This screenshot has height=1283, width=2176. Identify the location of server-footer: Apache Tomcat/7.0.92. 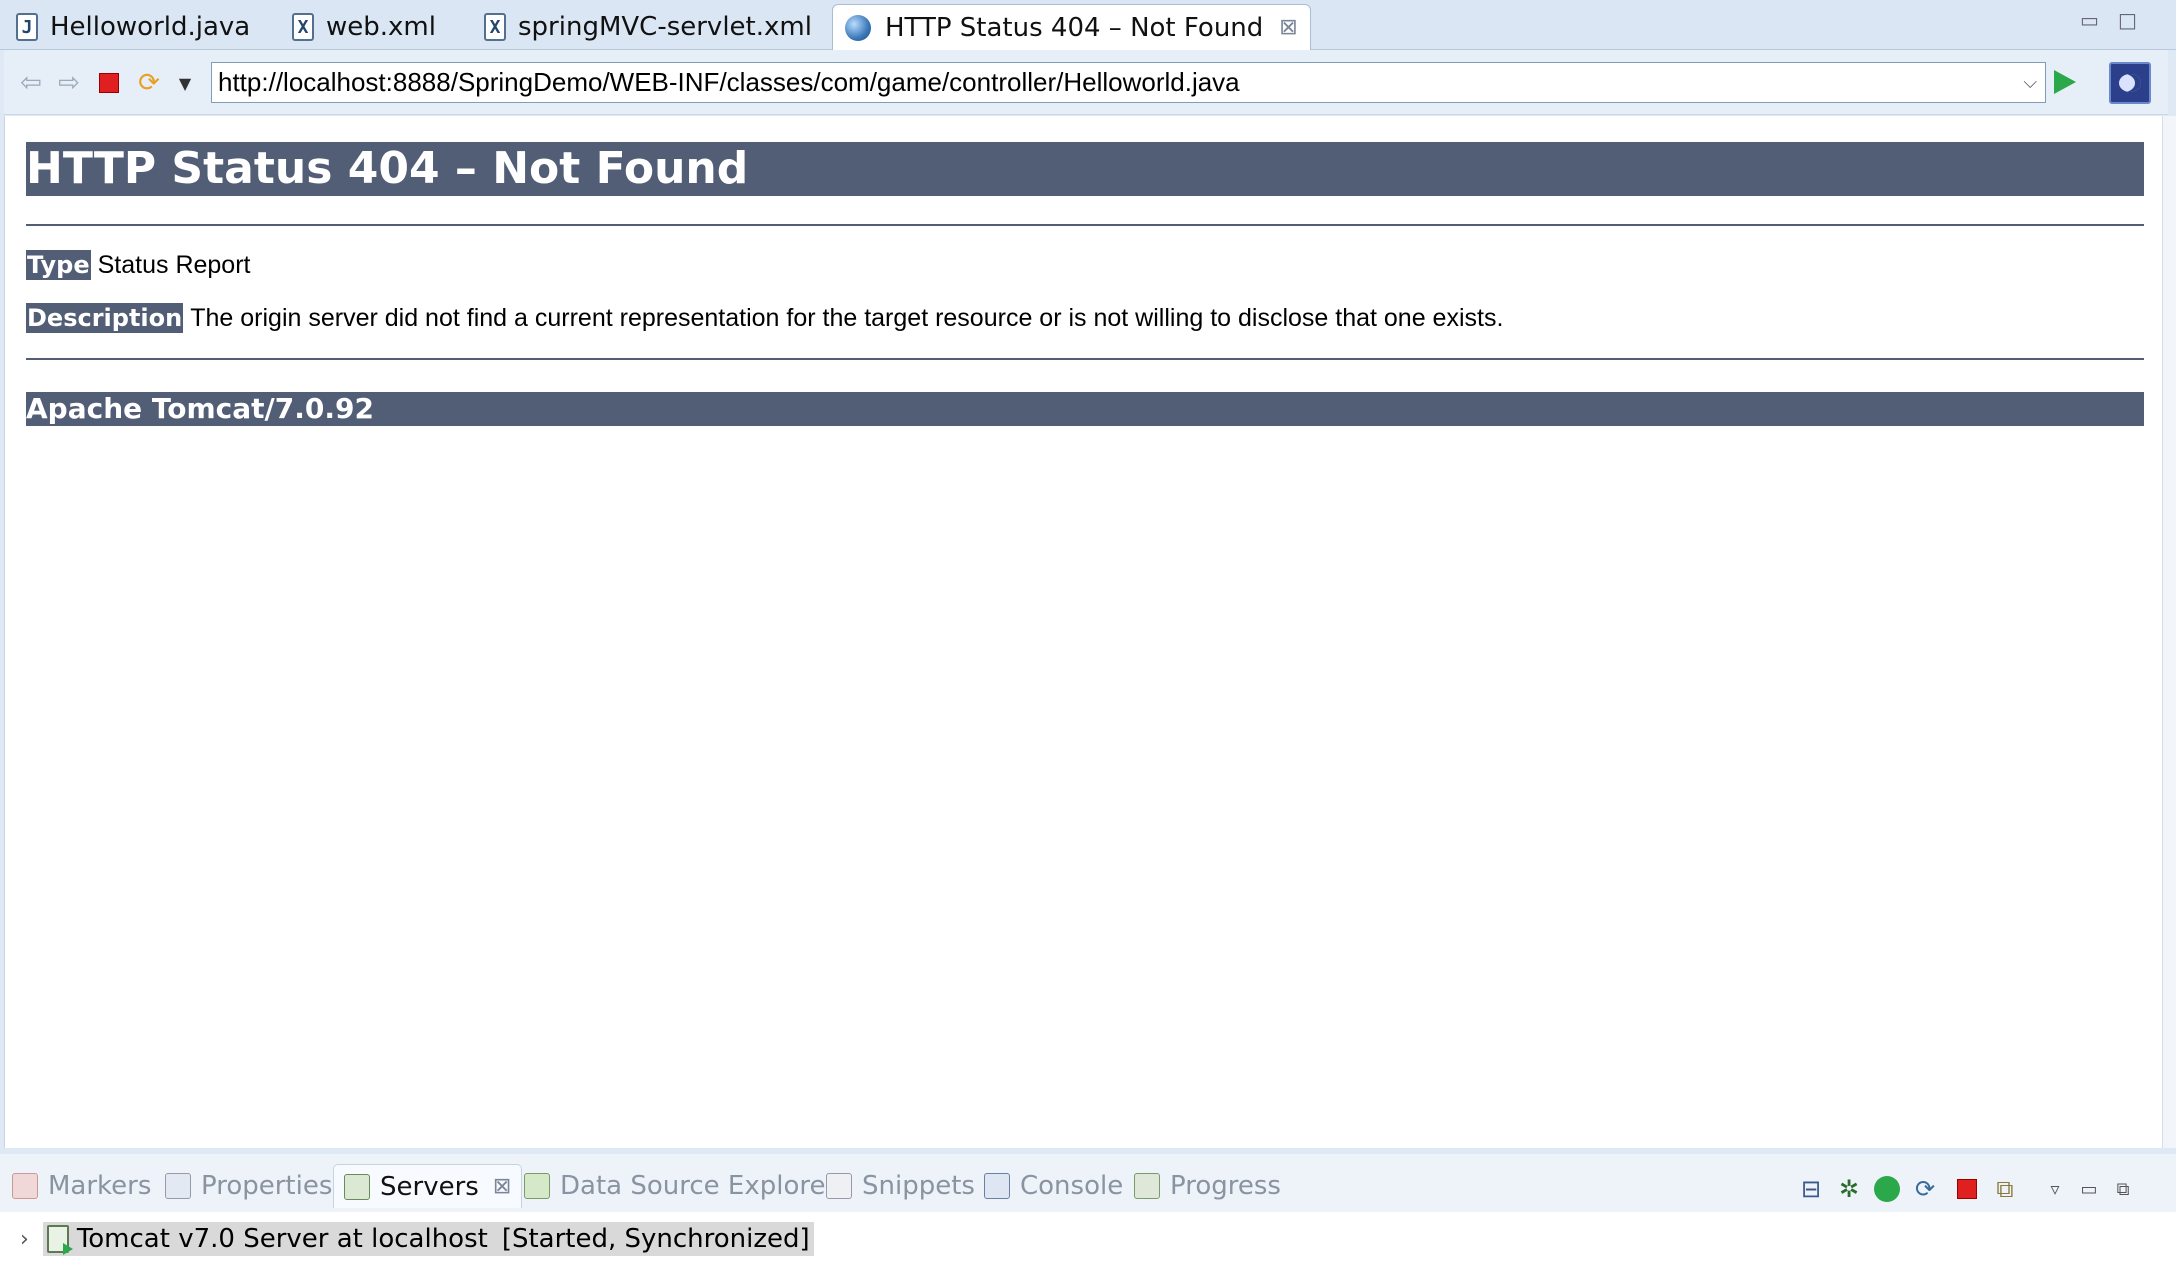
(1085, 409).